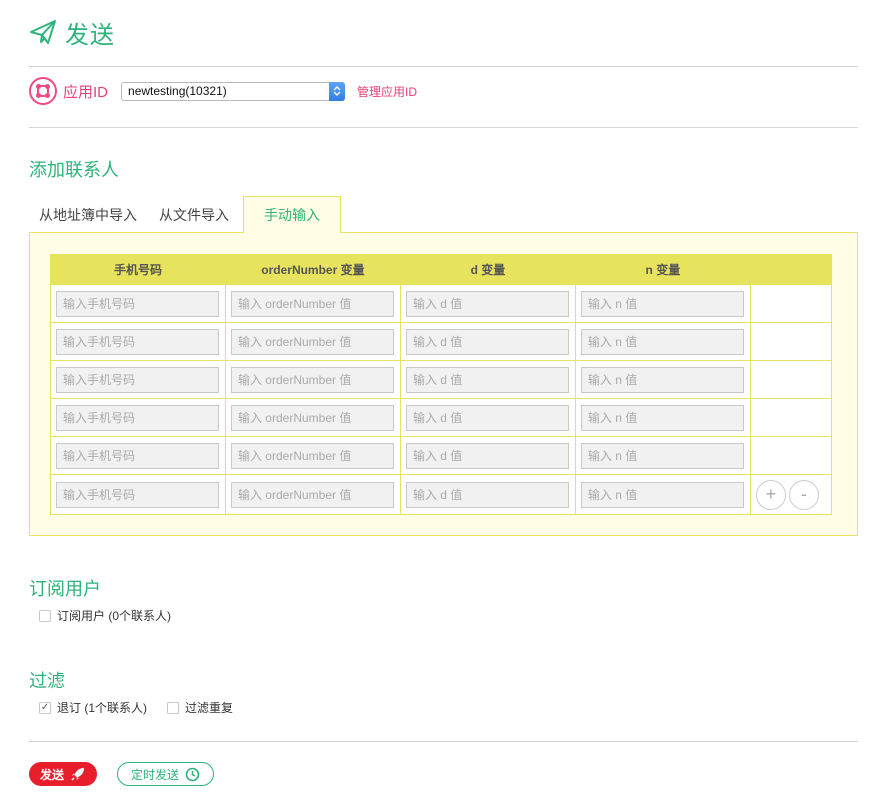  I want to click on tab-address-book: 从地址簿中导入, so click(88, 214).